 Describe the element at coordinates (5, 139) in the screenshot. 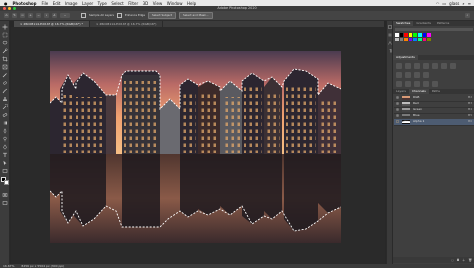

I see `dodge-tool-icon` at that location.